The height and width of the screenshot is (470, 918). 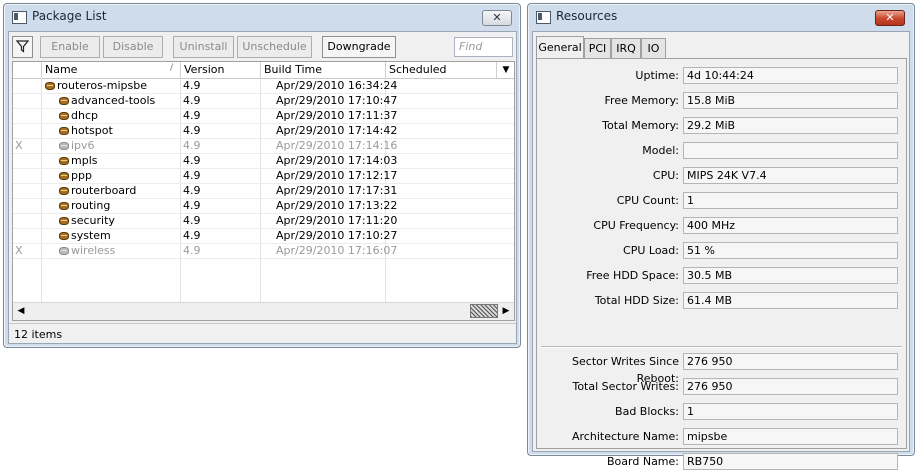 What do you see at coordinates (337, 160) in the screenshot?
I see `build-time-cell: Apr/29/2010 17:14:03` at bounding box center [337, 160].